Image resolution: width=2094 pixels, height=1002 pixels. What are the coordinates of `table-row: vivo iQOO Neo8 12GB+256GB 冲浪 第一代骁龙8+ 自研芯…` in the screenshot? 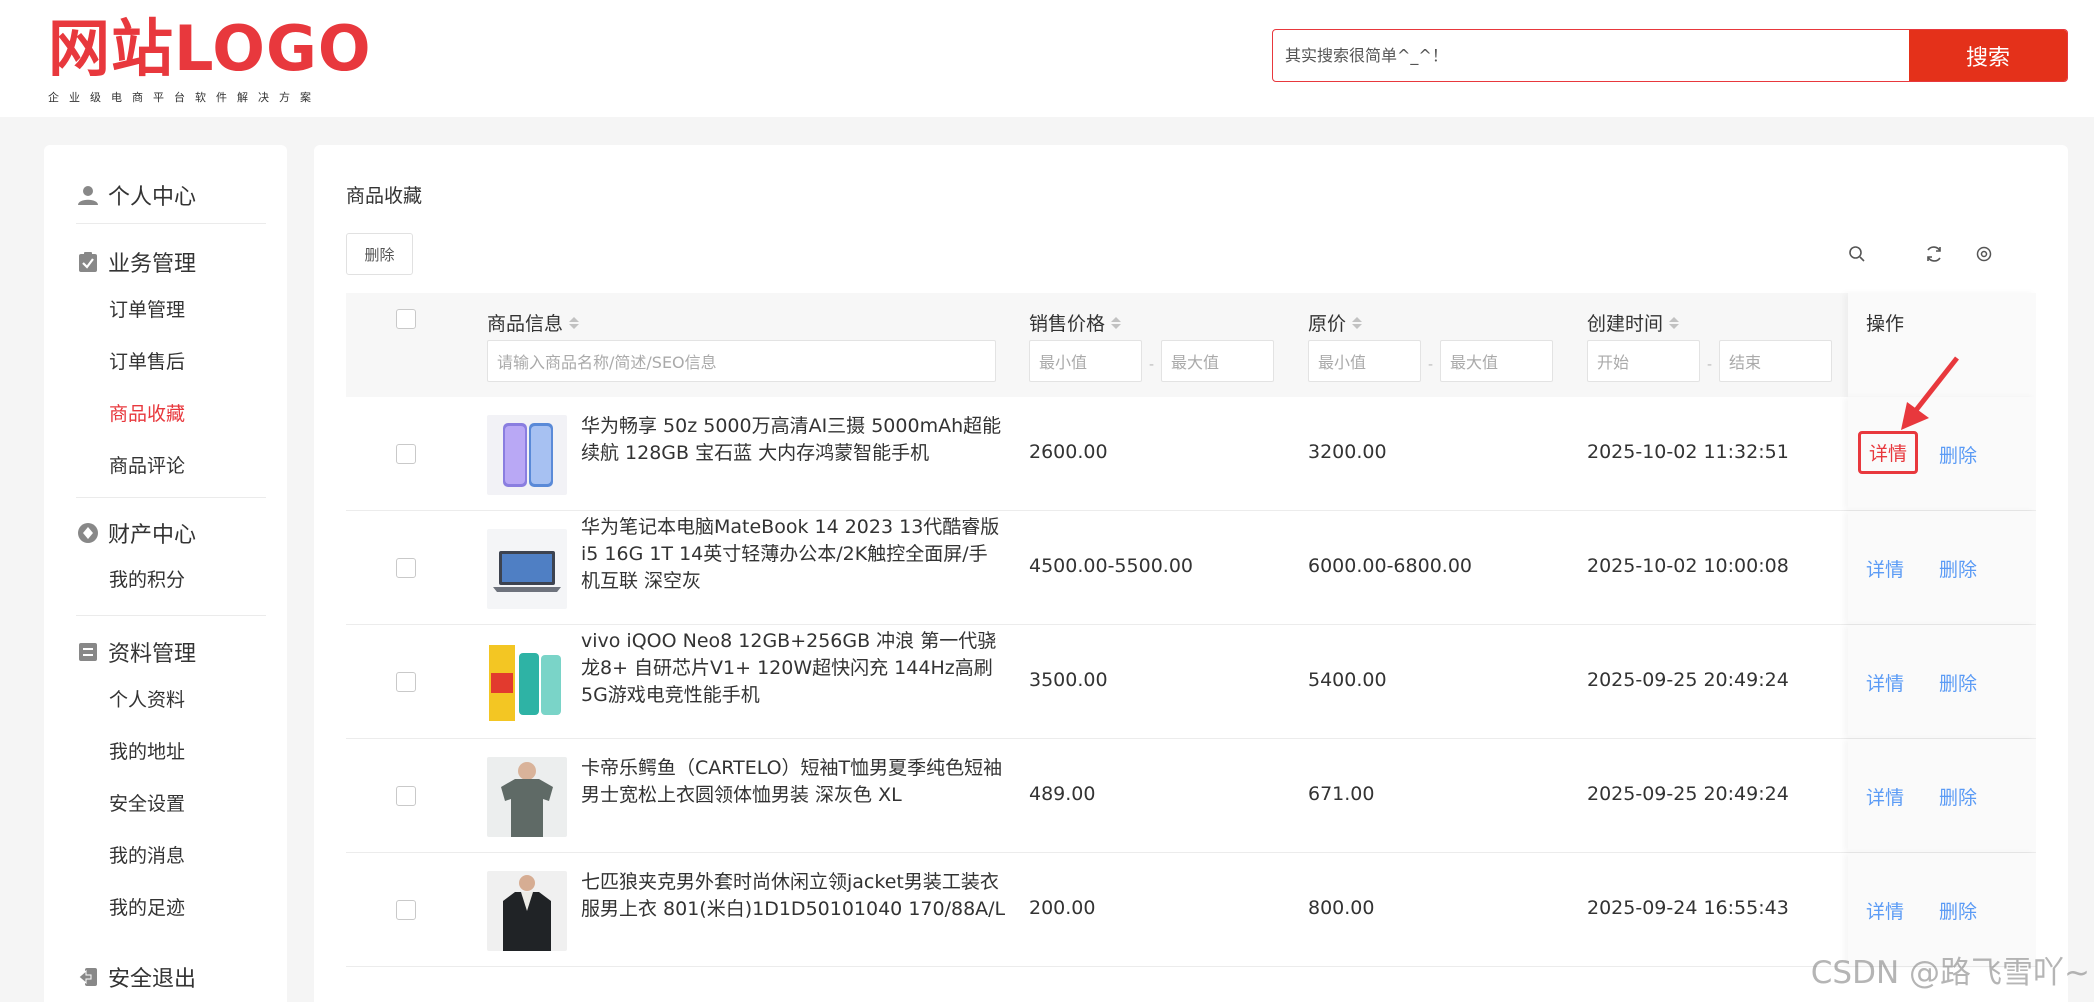 It's located at (1191, 682).